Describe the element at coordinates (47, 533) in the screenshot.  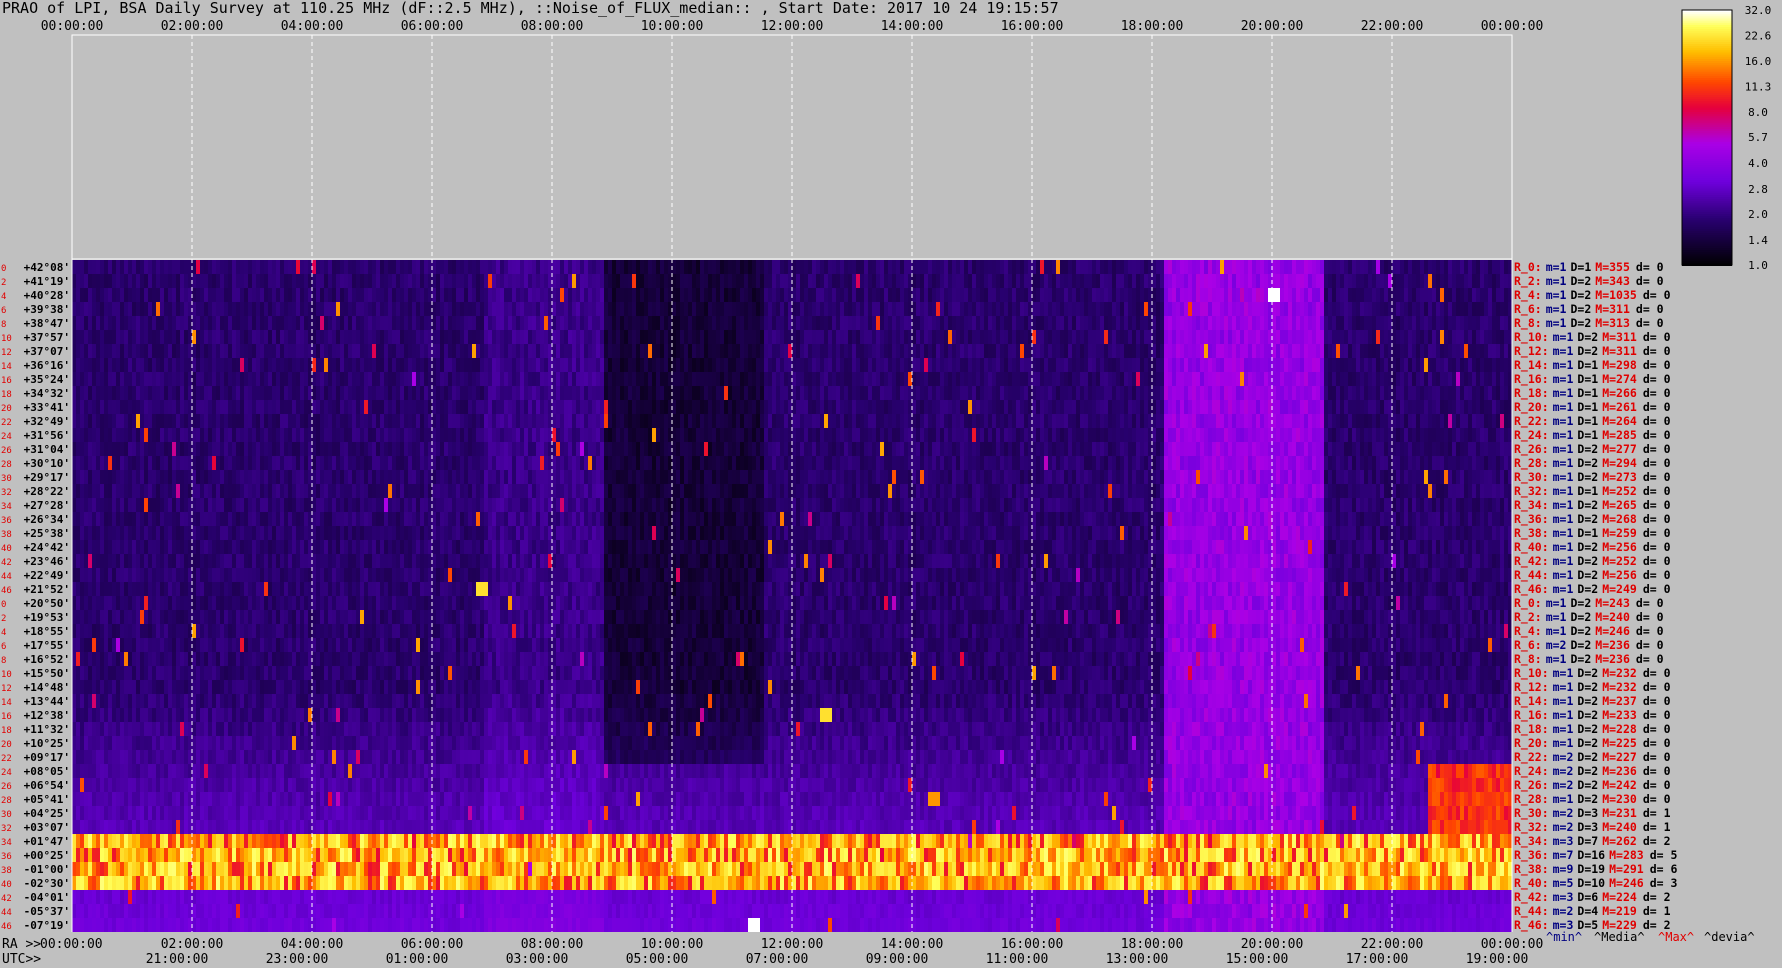
I see `declination-label: +25°38'` at that location.